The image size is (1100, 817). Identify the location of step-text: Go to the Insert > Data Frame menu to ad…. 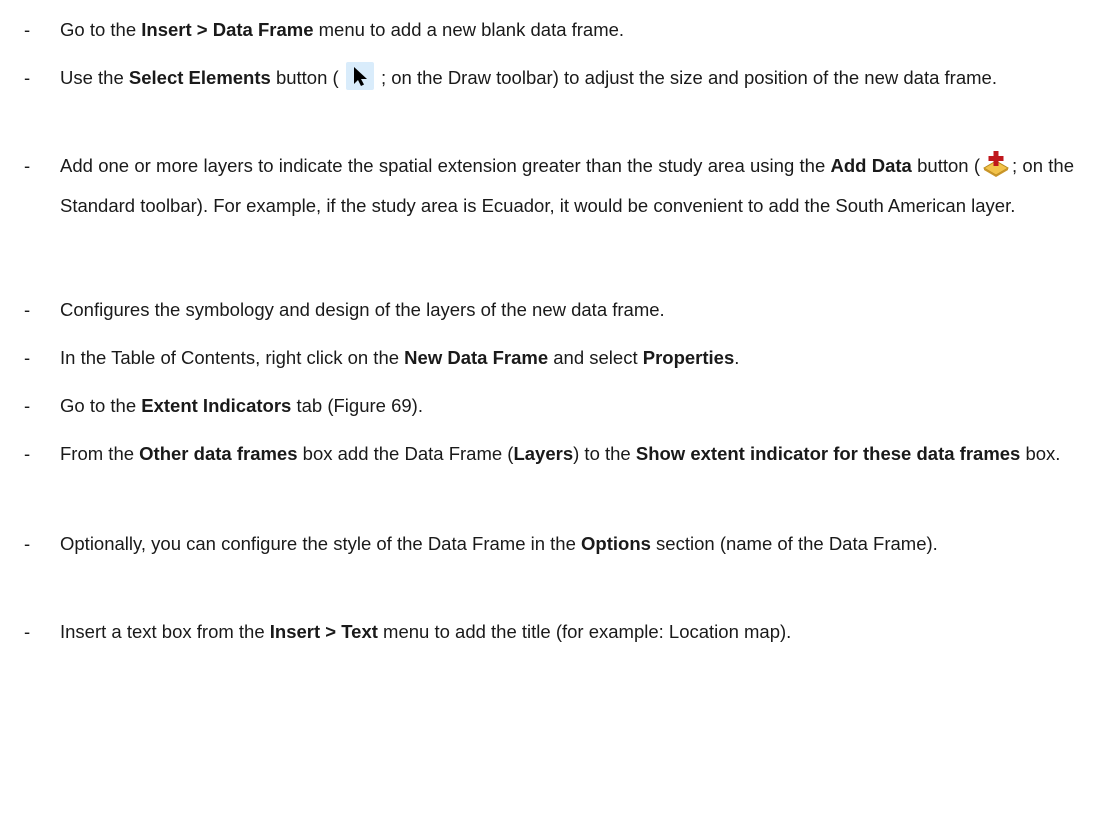
(342, 29).